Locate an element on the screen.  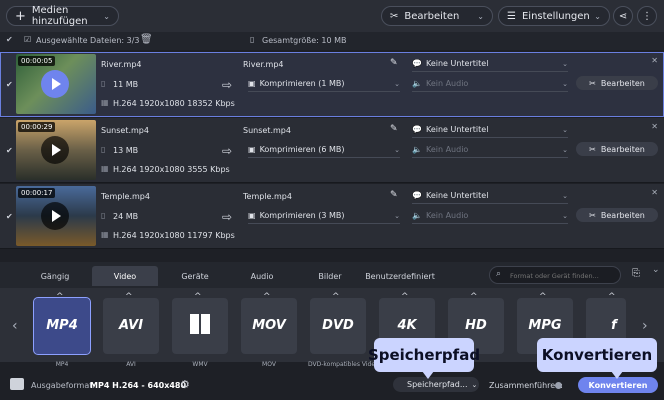
video-thumbnail: 00:00:29 is located at coordinates (56, 150).